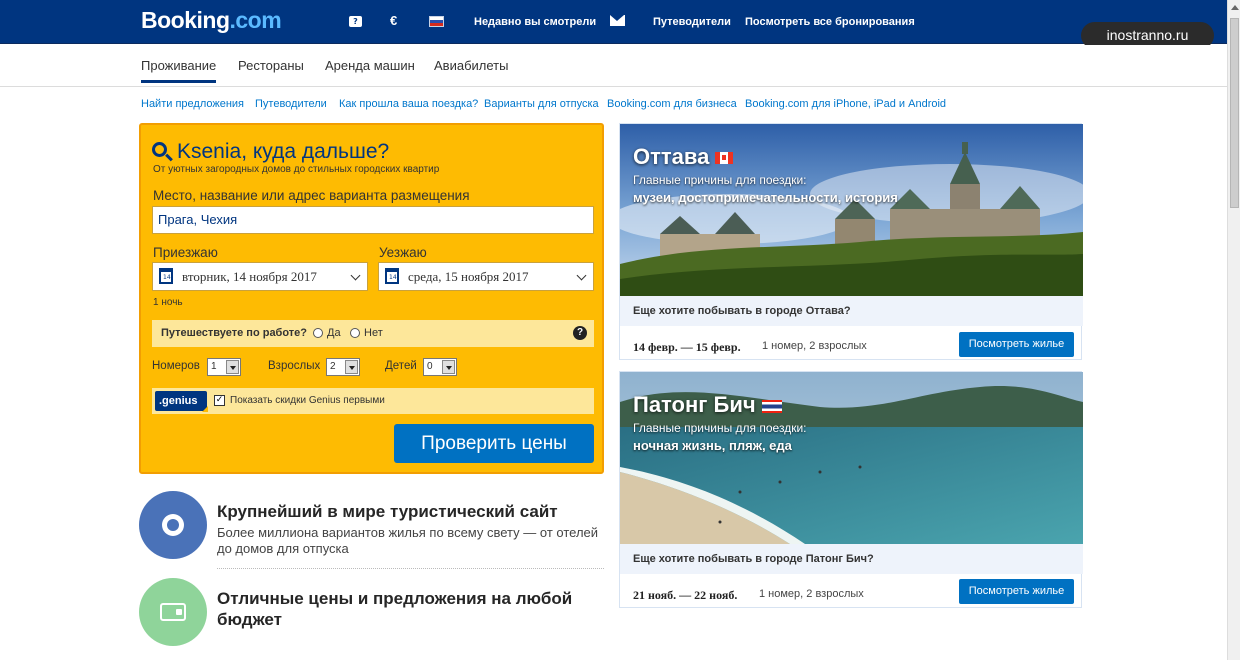 This screenshot has width=1240, height=660. Describe the element at coordinates (283, 548) in the screenshot. I see `feature-desc-line2: до домов для отпуска` at that location.